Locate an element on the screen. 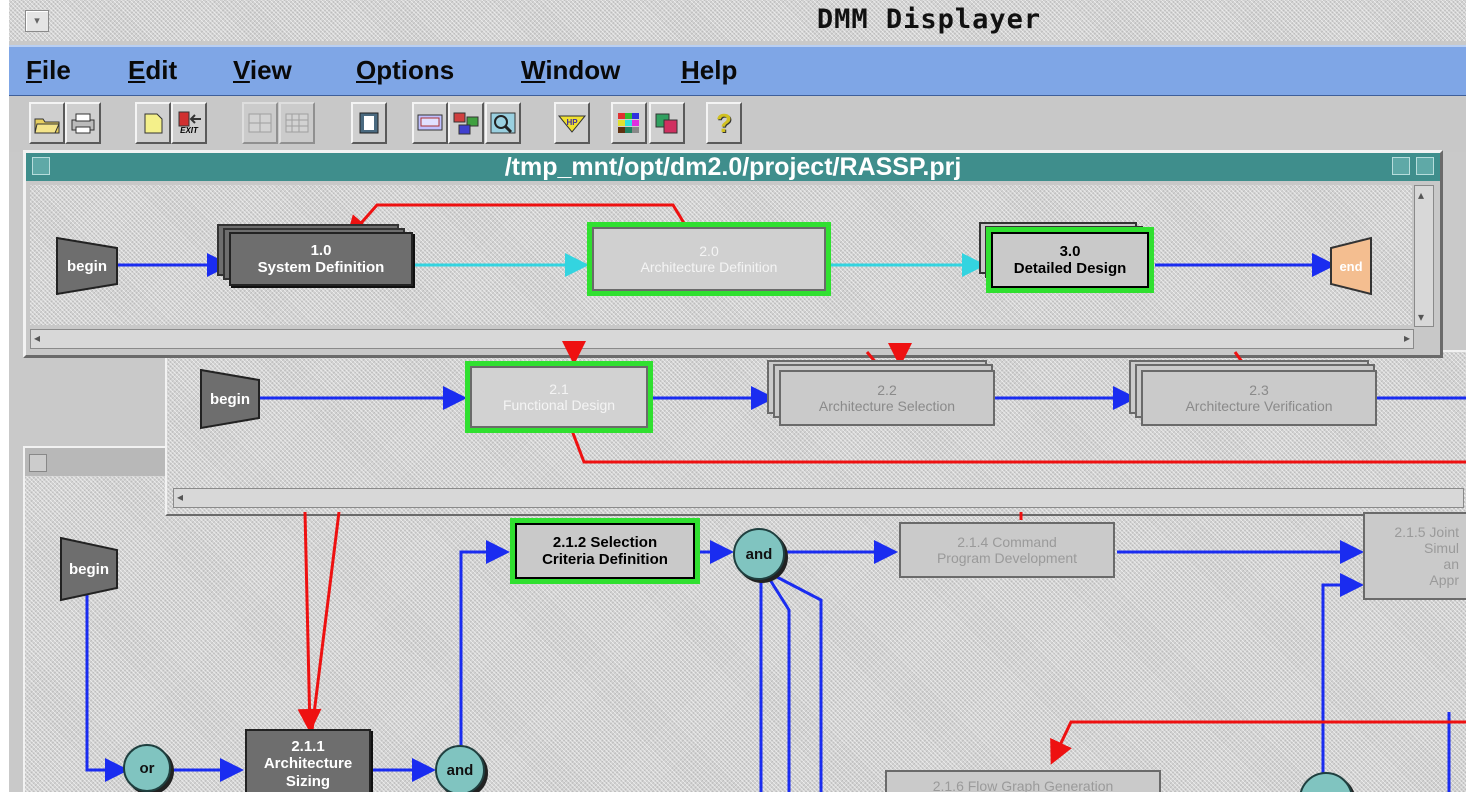 The width and height of the screenshot is (1466, 792). new-icon is located at coordinates (153, 123).